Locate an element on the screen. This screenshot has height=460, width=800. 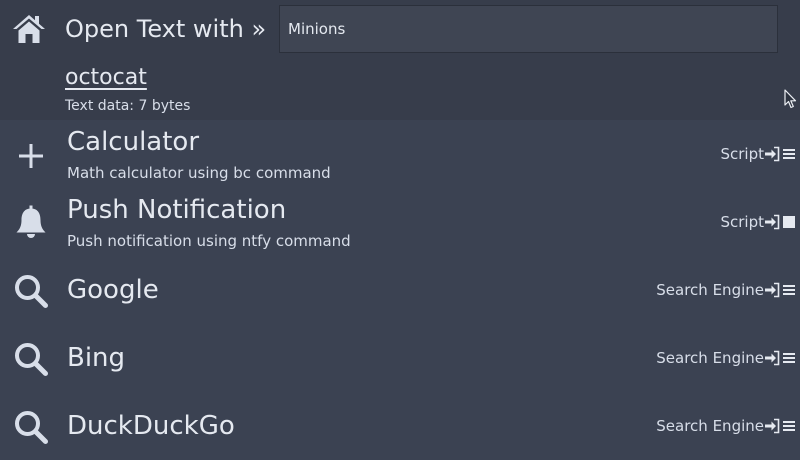
list-item-google: Google Search Engine is located at coordinates (400, 290).